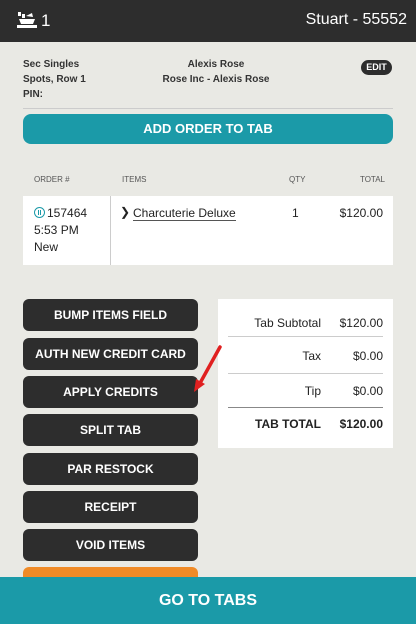  I want to click on total-row: TAB TOTAL $120.00, so click(305, 427).